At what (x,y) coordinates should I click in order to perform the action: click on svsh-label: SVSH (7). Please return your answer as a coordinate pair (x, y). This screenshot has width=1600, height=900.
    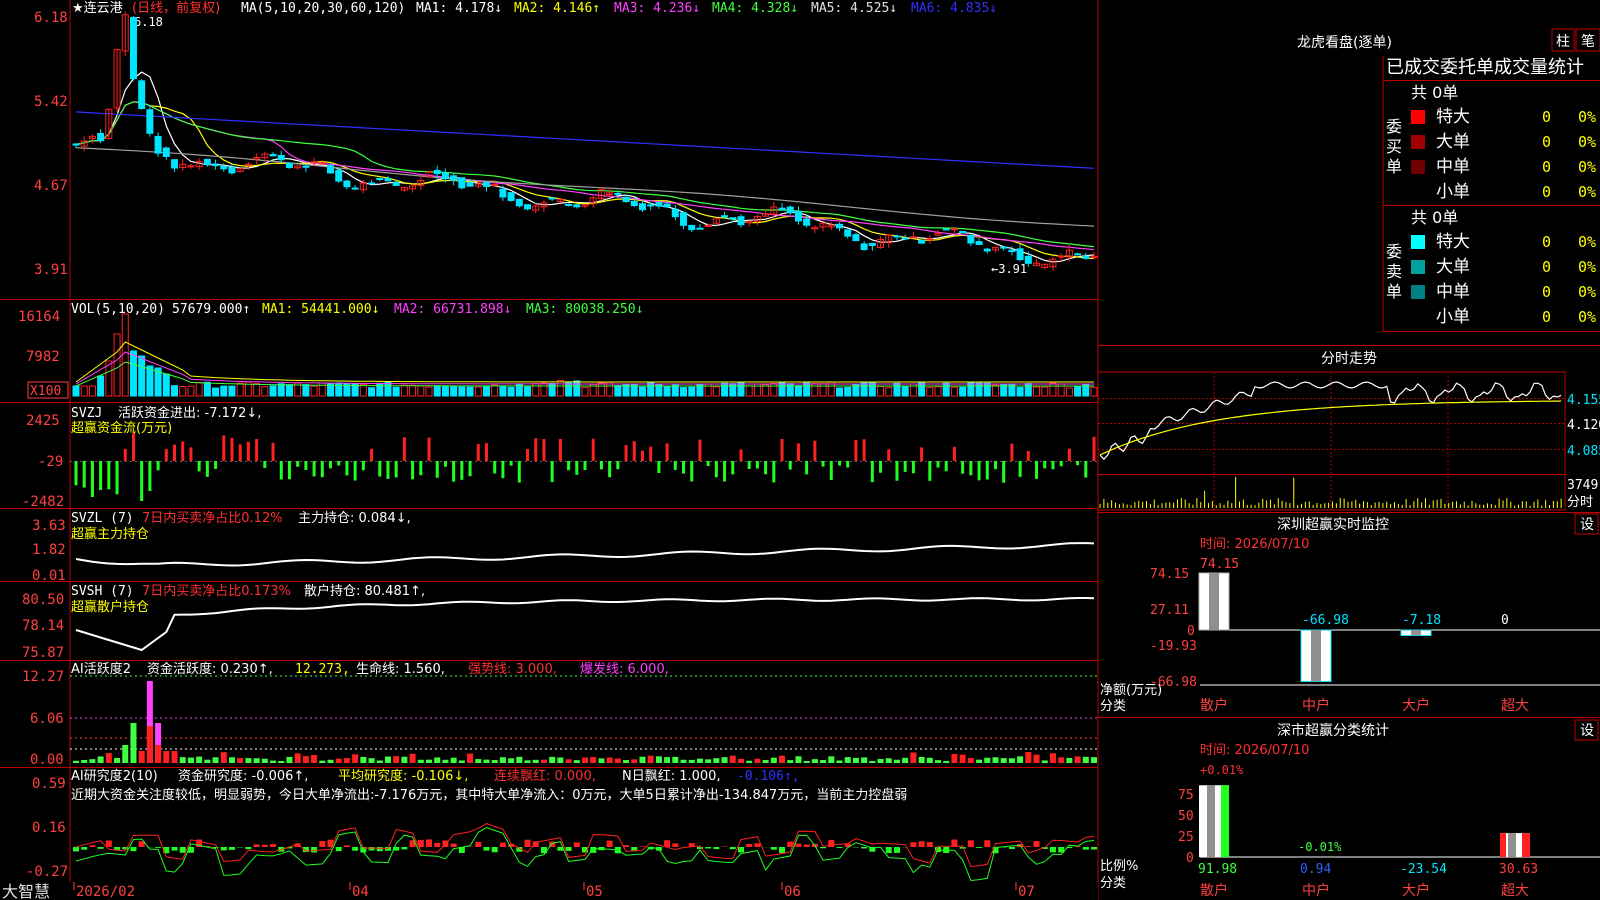
    Looking at the image, I should click on (102, 591).